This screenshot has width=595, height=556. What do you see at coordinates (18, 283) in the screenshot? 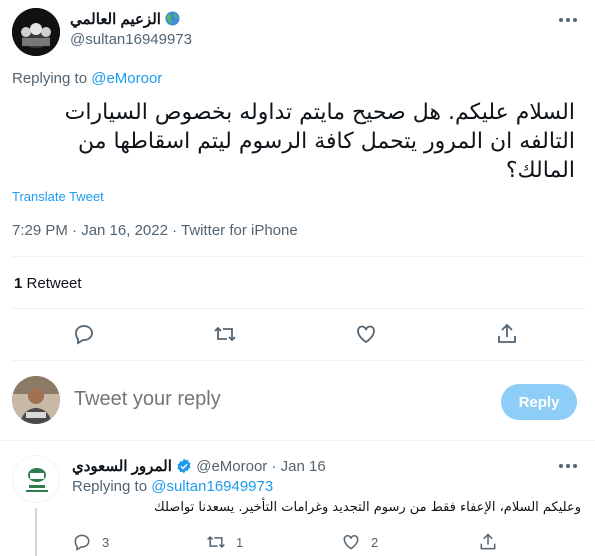
I see `retweet-count: 1` at bounding box center [18, 283].